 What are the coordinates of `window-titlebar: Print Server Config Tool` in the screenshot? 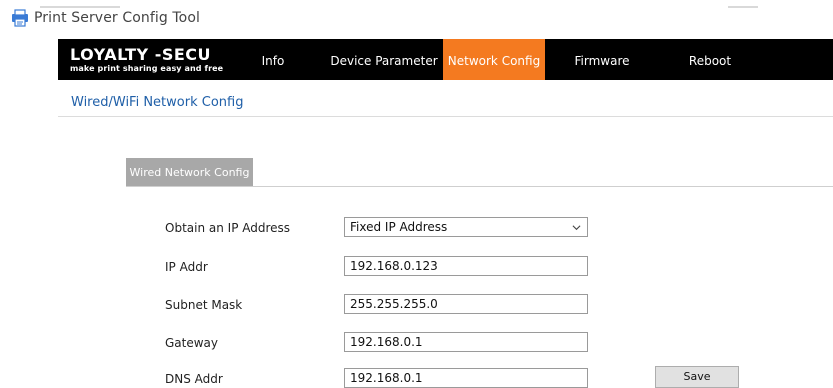 It's located at (416, 18).